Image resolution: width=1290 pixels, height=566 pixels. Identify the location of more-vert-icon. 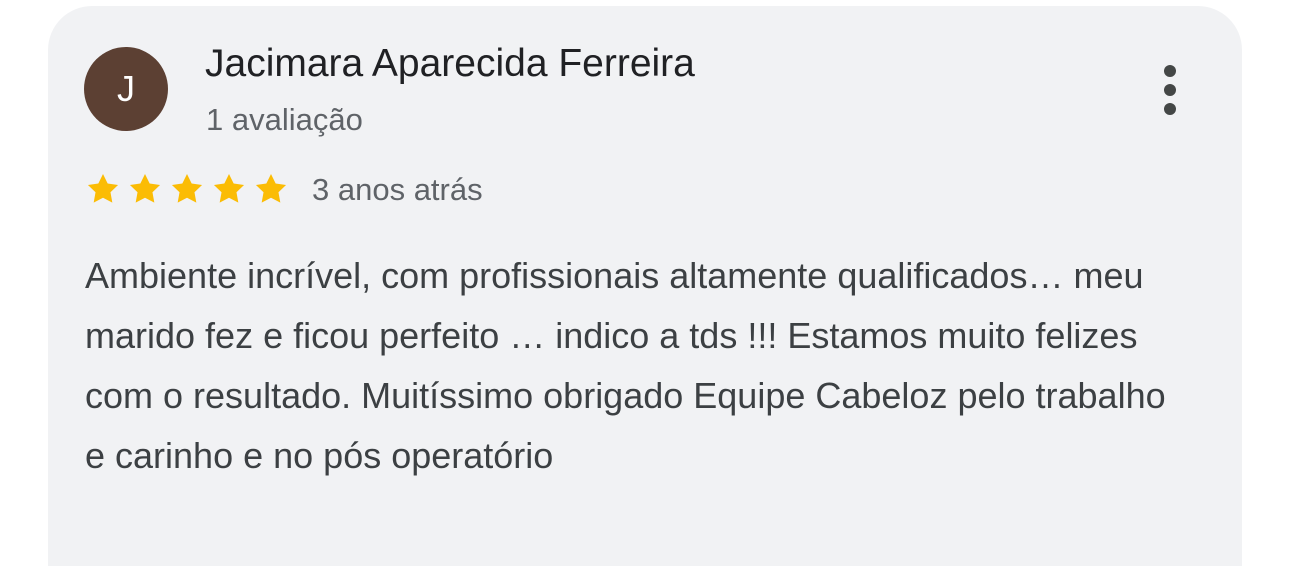
(1170, 71).